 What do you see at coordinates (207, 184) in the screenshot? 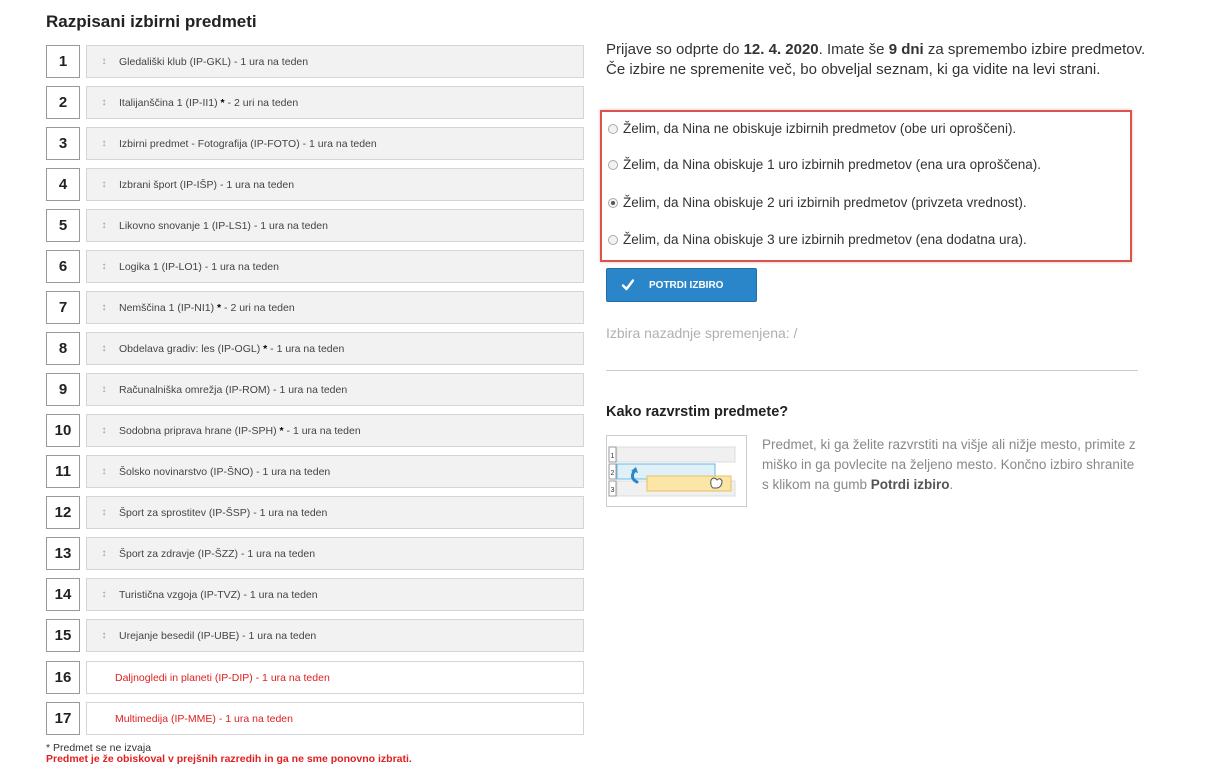
I see `subject-label: Izbrani šport (IP-IŠP) - 1 ura na teden` at bounding box center [207, 184].